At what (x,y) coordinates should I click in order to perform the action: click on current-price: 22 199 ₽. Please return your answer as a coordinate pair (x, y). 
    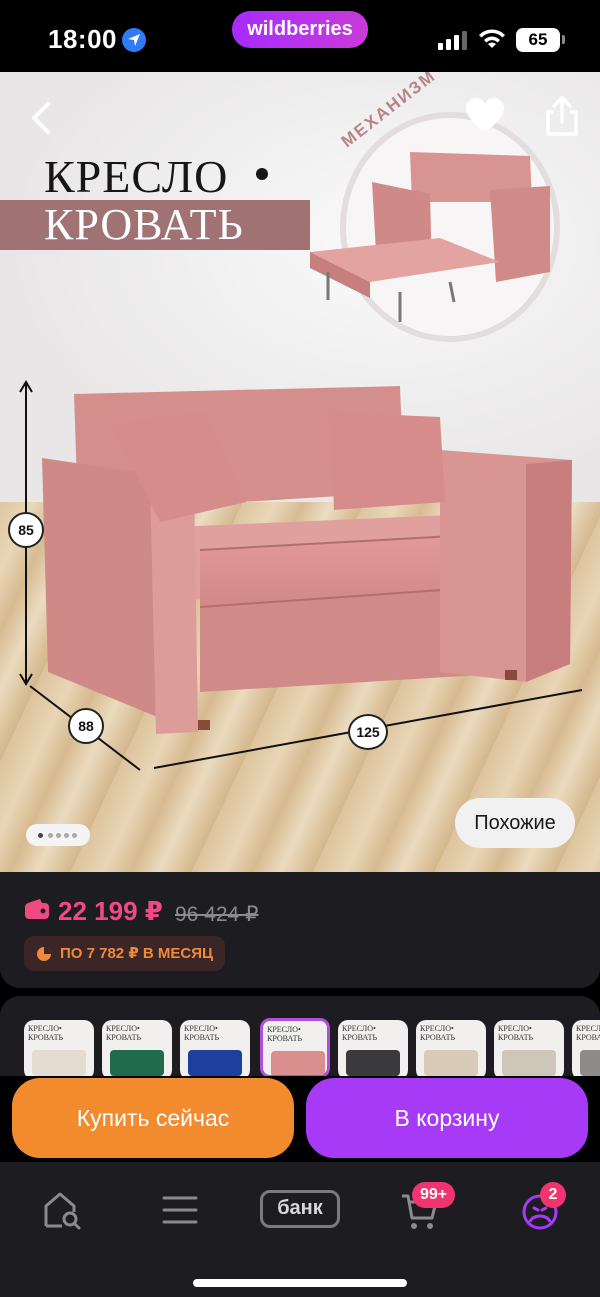
    Looking at the image, I should click on (110, 911).